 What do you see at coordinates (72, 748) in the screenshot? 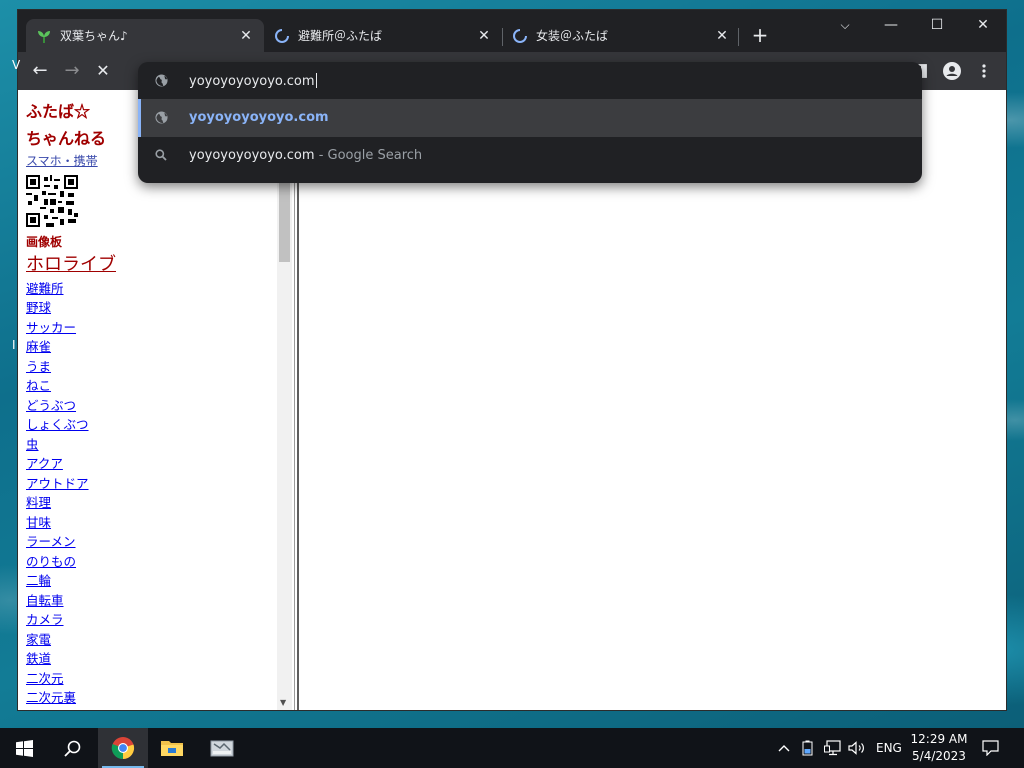
I see `taskbar-search-icon` at bounding box center [72, 748].